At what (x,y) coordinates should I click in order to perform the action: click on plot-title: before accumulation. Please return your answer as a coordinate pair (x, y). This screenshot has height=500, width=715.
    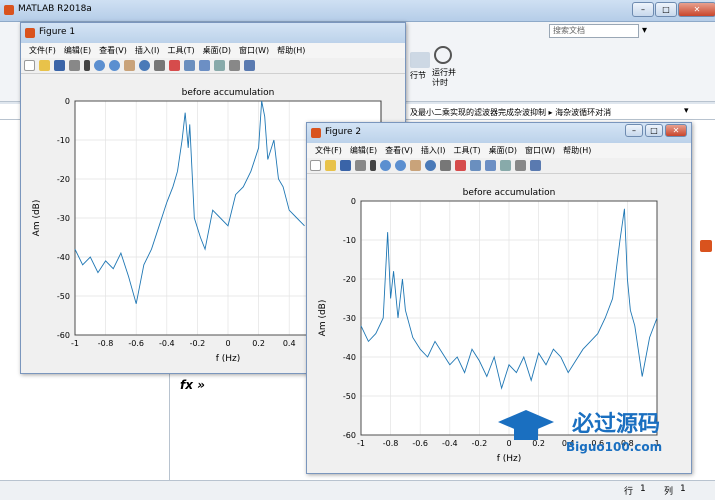
    Looking at the image, I should click on (509, 193).